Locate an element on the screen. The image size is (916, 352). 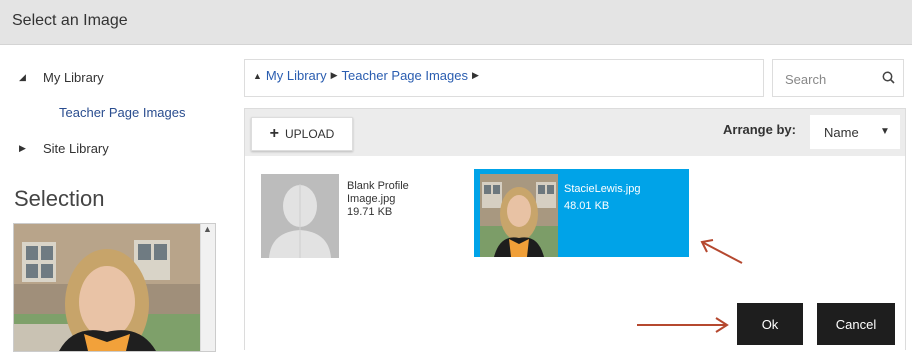
file-name: StacieLewis.jpg is located at coordinates (602, 189).